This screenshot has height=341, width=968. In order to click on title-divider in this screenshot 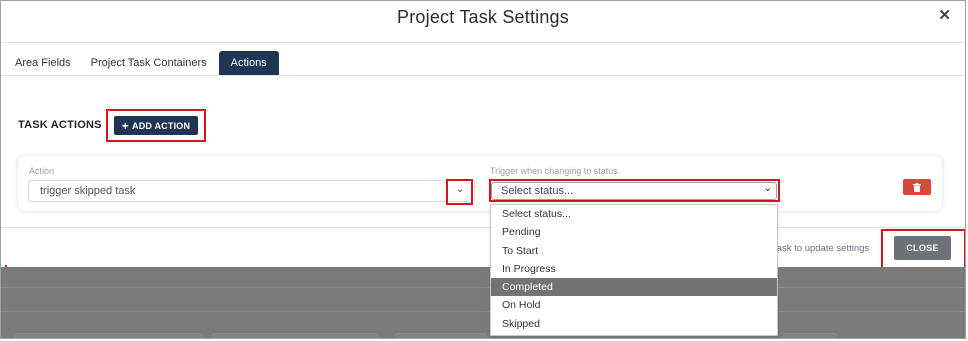, I will do `click(483, 42)`.